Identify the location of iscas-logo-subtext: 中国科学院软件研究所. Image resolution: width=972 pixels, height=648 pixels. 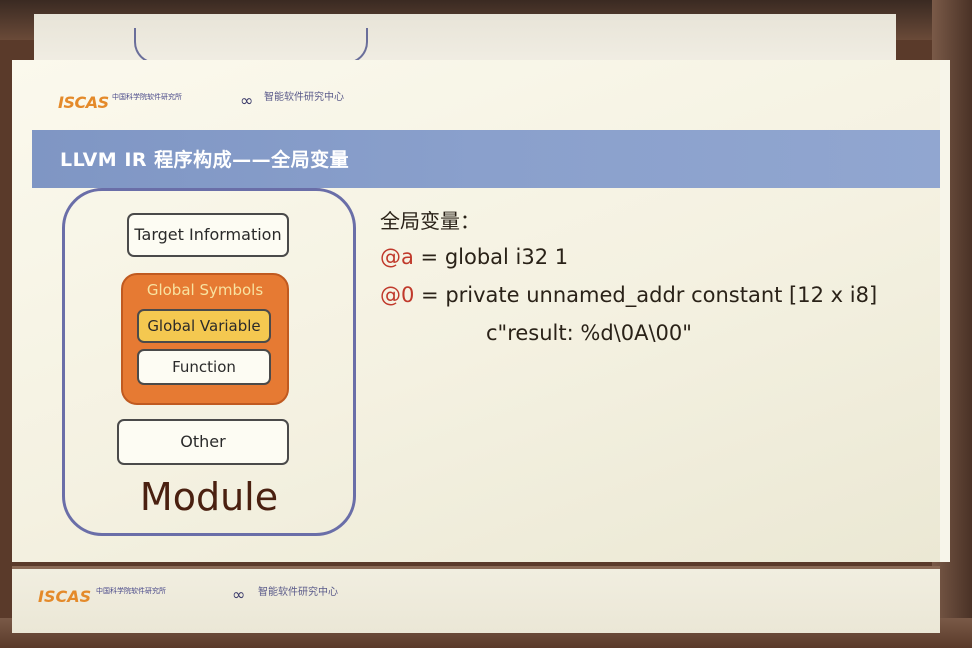
(147, 97).